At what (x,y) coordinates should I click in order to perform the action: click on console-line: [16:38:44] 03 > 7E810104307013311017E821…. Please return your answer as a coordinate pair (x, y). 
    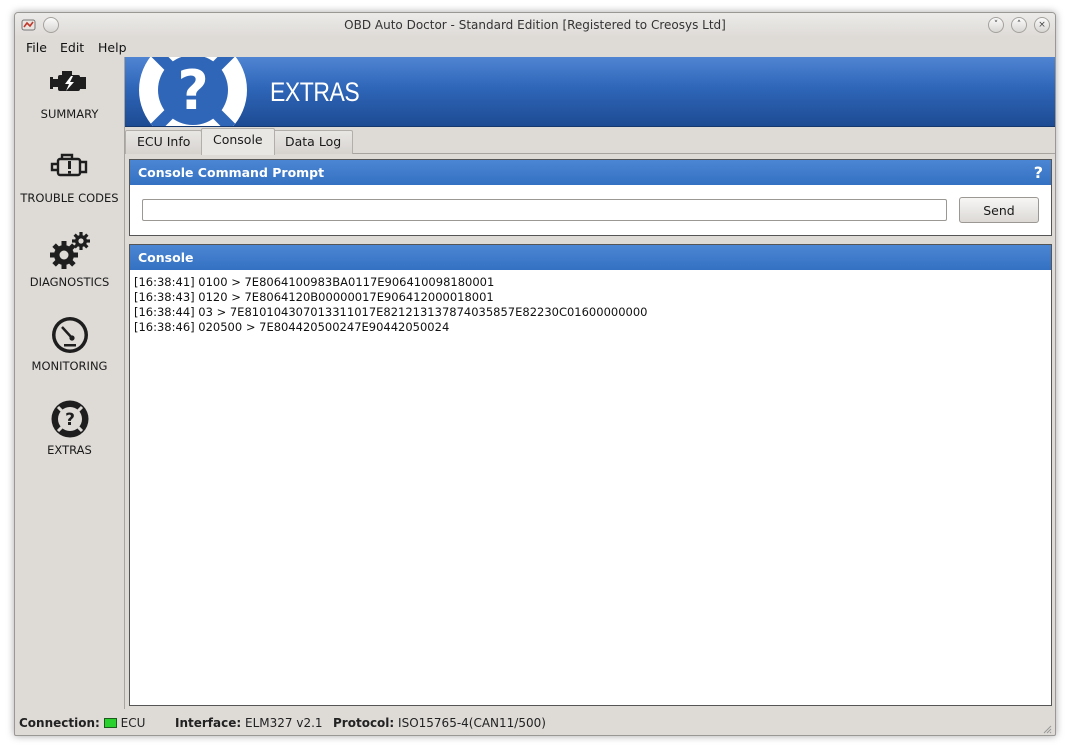
    Looking at the image, I should click on (391, 312).